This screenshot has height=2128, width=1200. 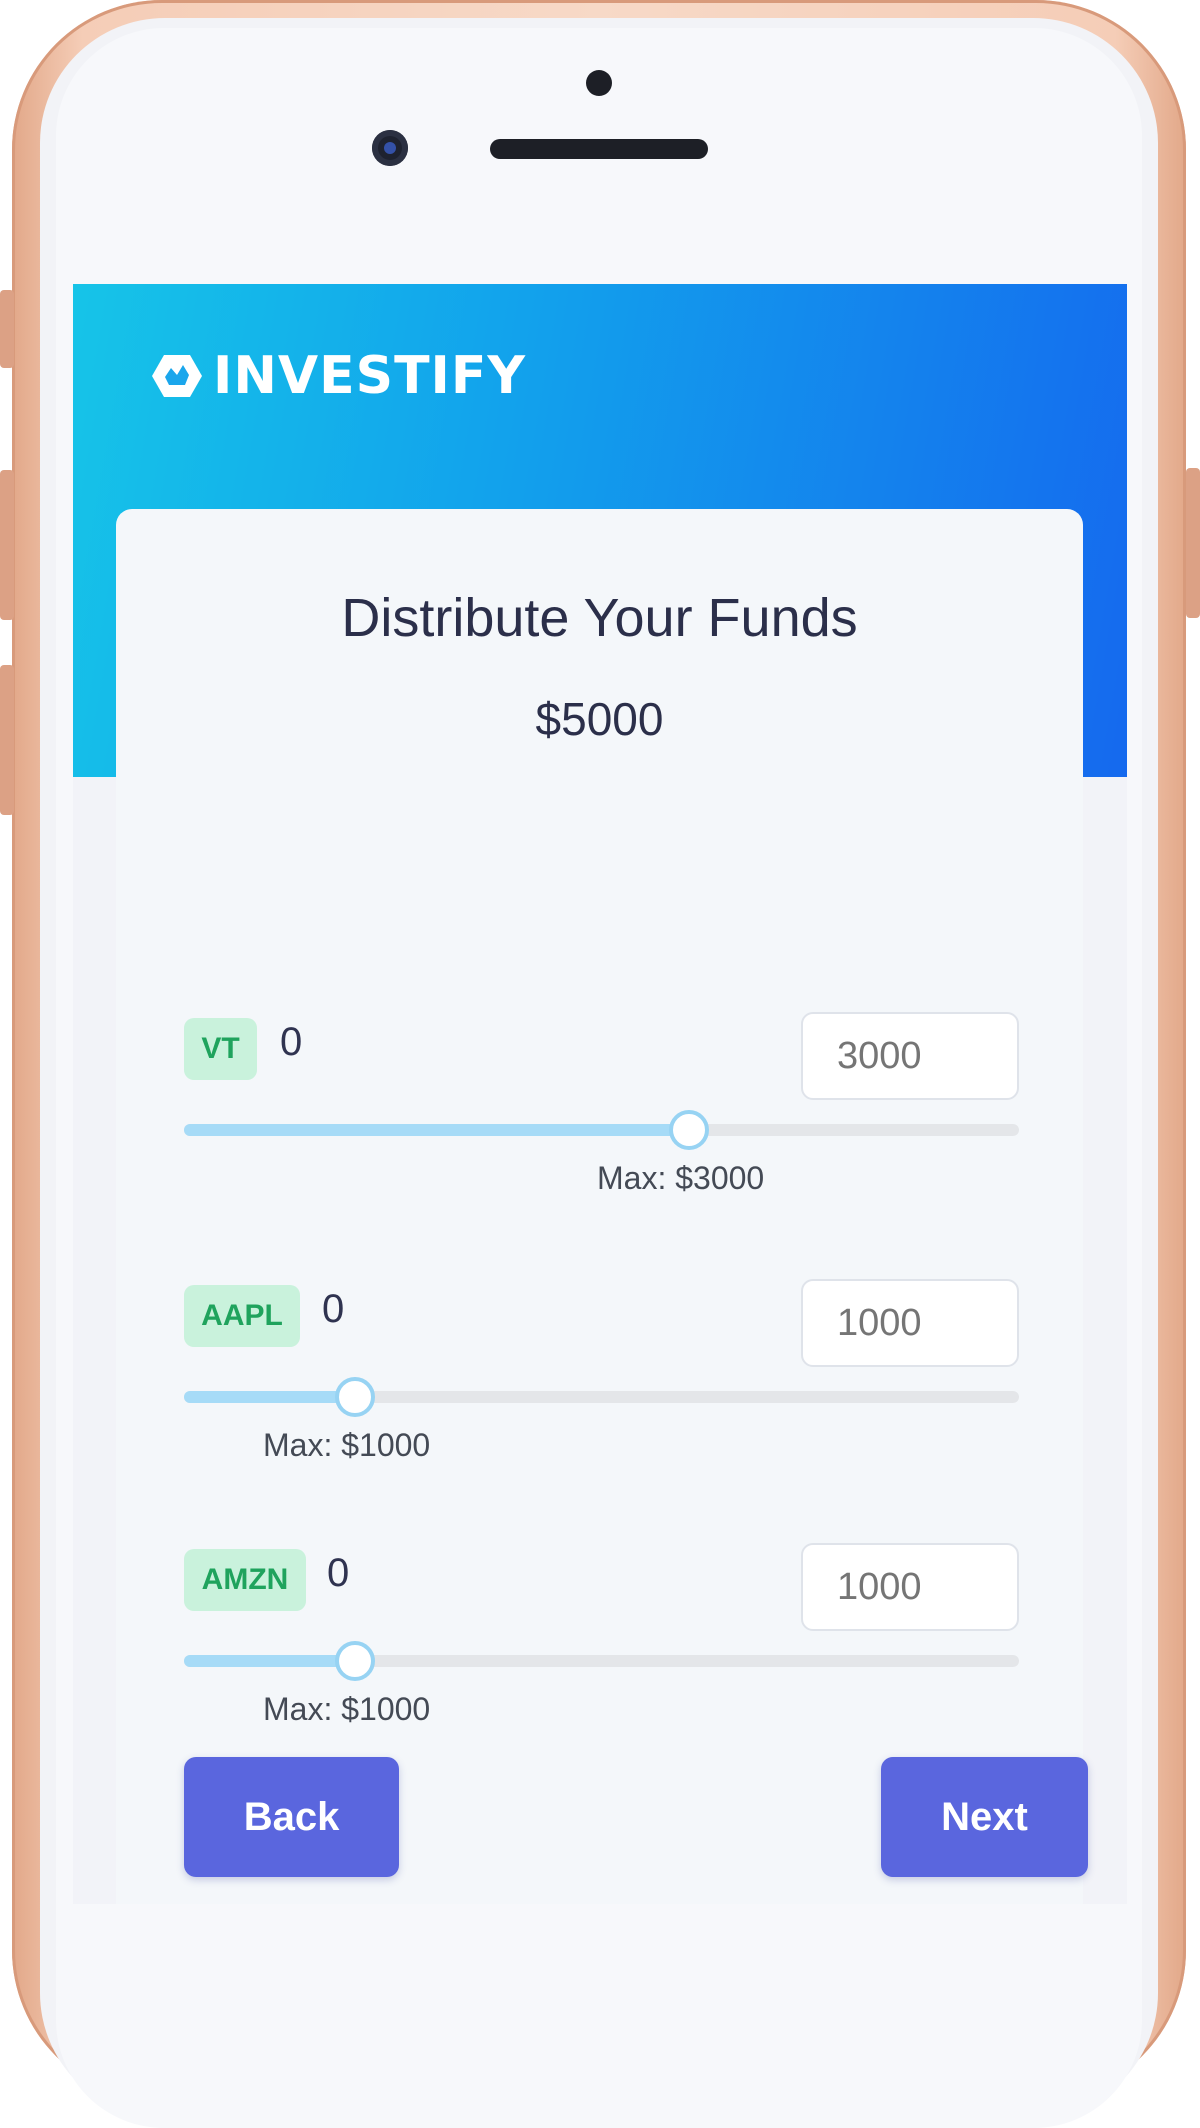 What do you see at coordinates (347, 1709) in the screenshot?
I see `max-label-amzn: Max: $1000` at bounding box center [347, 1709].